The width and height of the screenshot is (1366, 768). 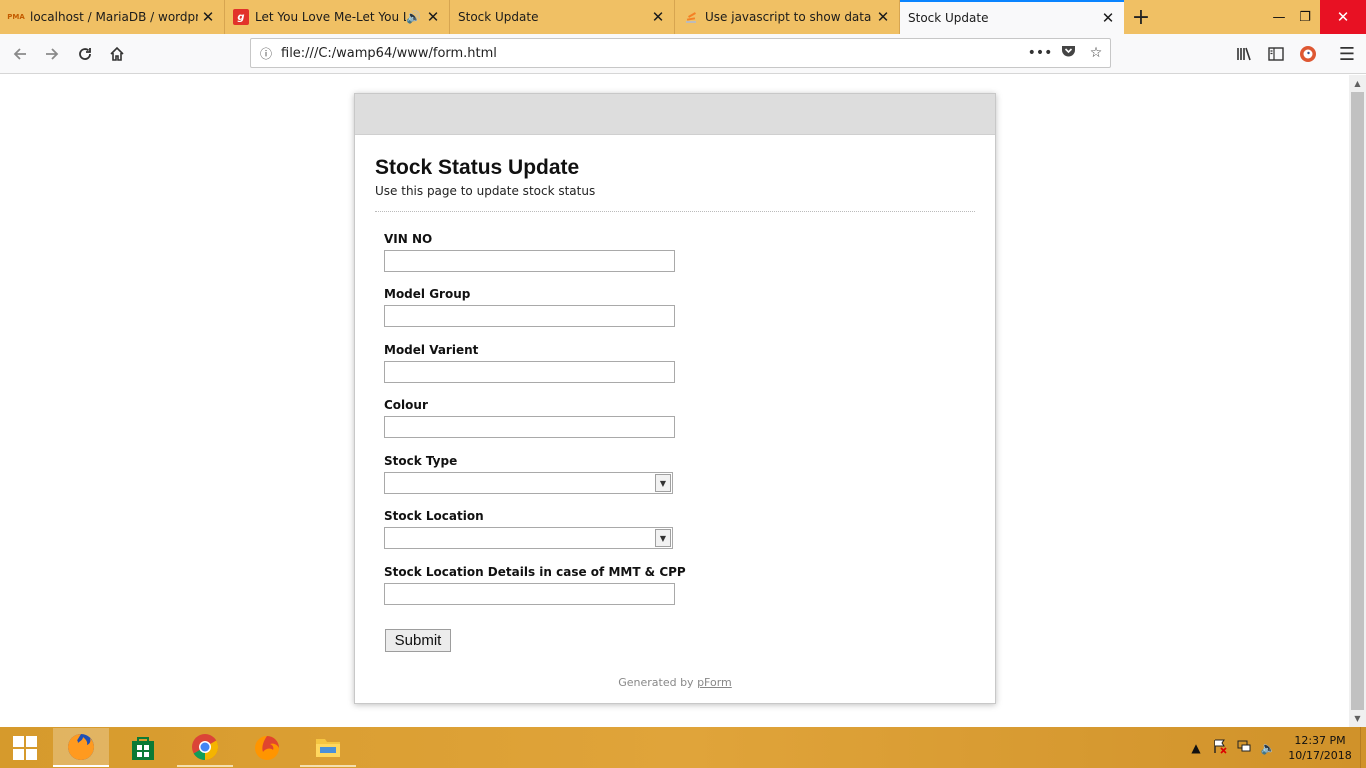 What do you see at coordinates (1276, 54) in the screenshot?
I see `sidebar-toggle-icon` at bounding box center [1276, 54].